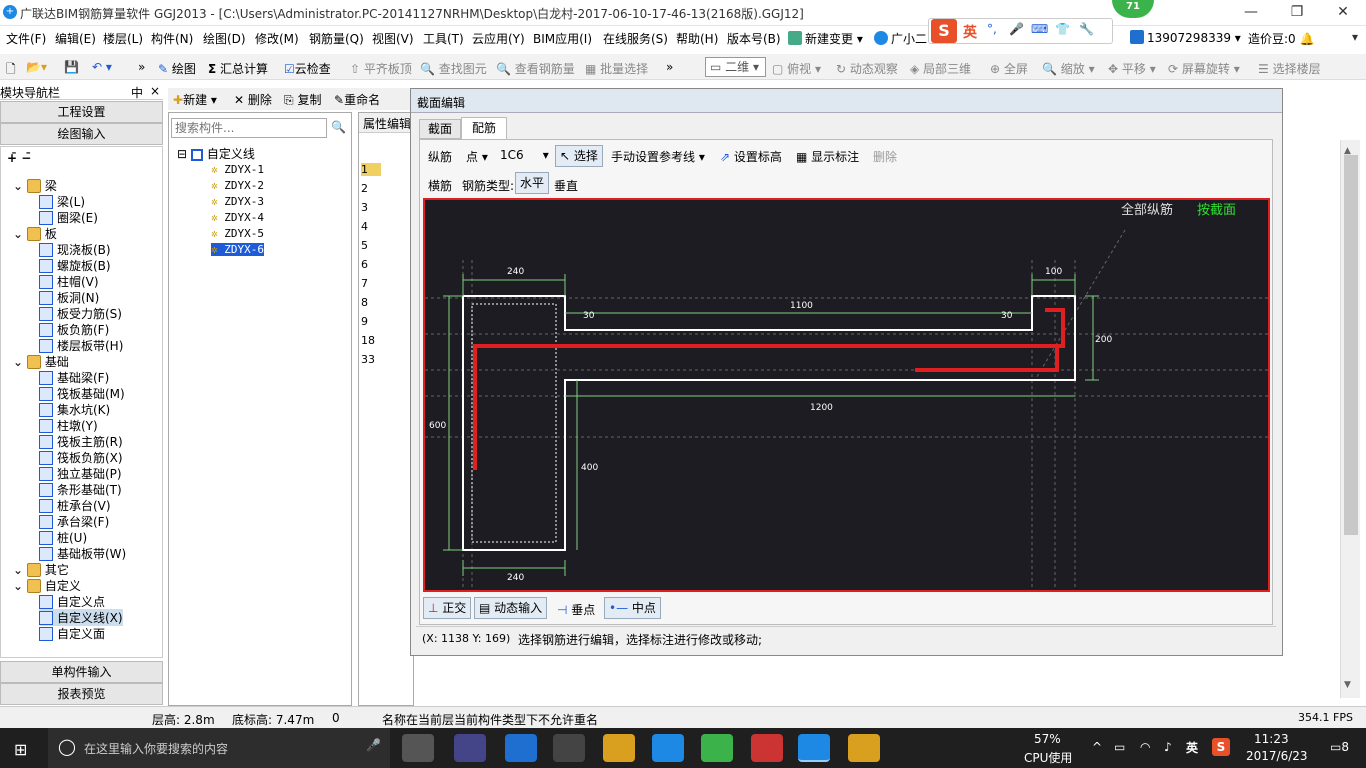 This screenshot has height=768, width=1366. I want to click on tree-item: 筏板负筋(X), so click(81, 457).